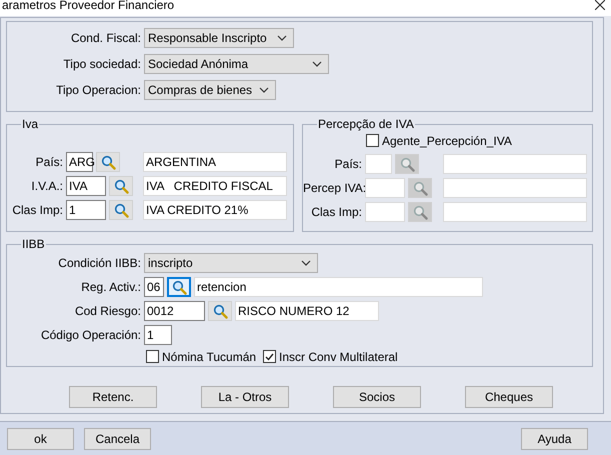 Image resolution: width=611 pixels, height=455 pixels. What do you see at coordinates (30, 124) in the screenshot?
I see `group-title: Iva` at bounding box center [30, 124].